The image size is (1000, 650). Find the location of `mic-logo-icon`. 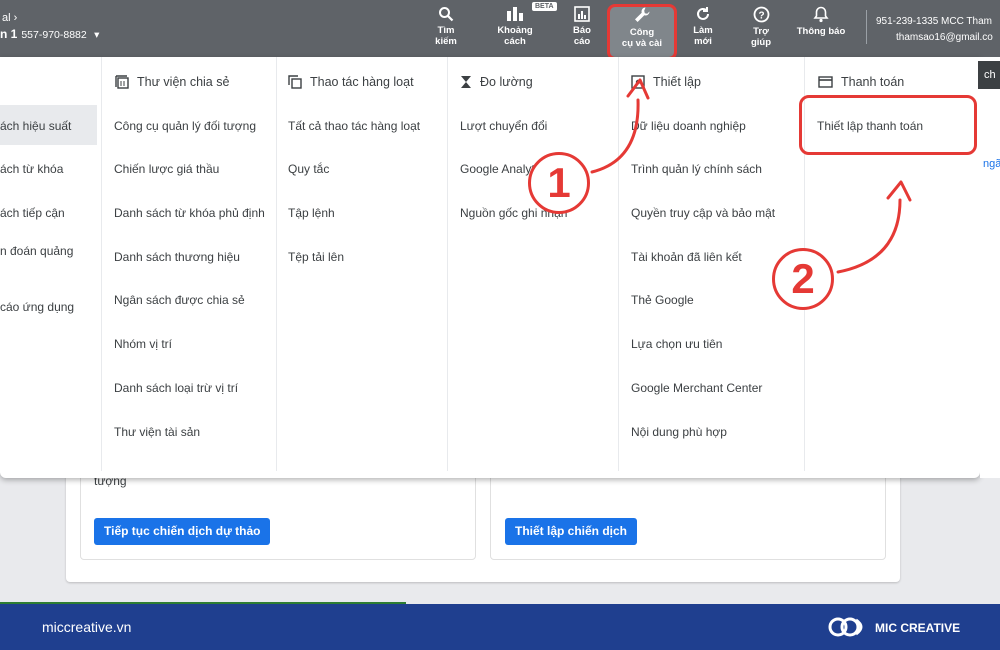

mic-logo-icon is located at coordinates (845, 627).